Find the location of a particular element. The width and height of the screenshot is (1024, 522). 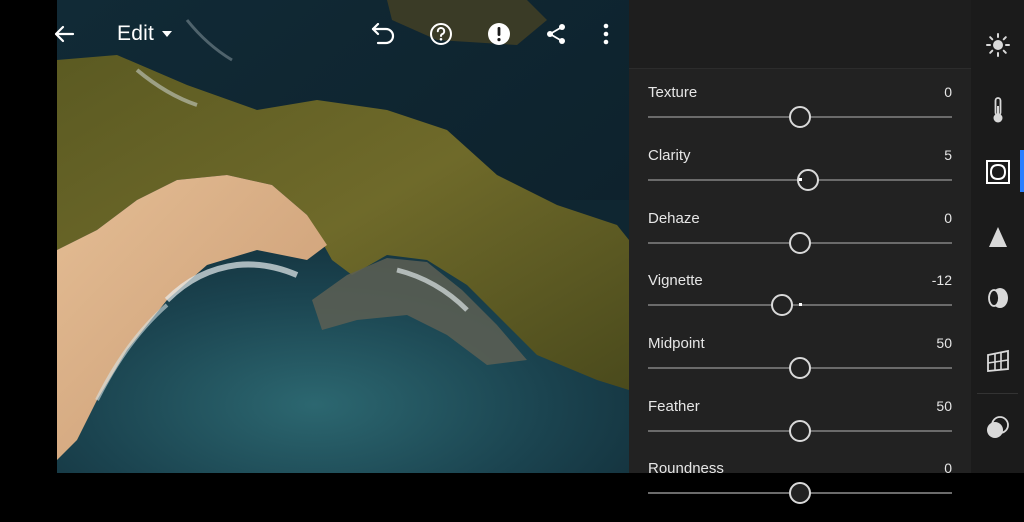

slider-label: Roundness is located at coordinates (686, 468).